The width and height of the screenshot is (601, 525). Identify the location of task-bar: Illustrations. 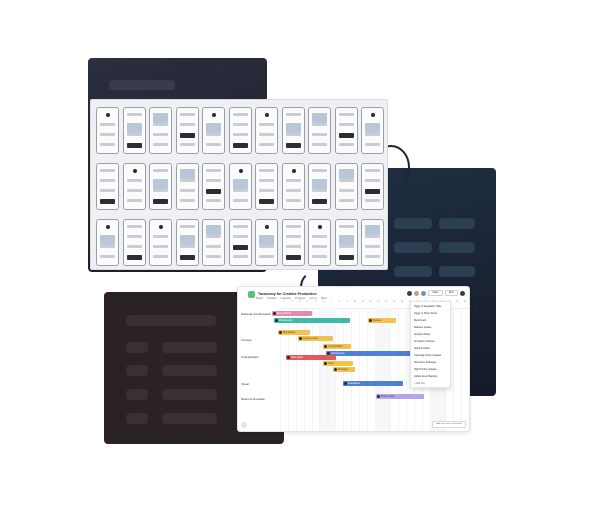
(373, 383).